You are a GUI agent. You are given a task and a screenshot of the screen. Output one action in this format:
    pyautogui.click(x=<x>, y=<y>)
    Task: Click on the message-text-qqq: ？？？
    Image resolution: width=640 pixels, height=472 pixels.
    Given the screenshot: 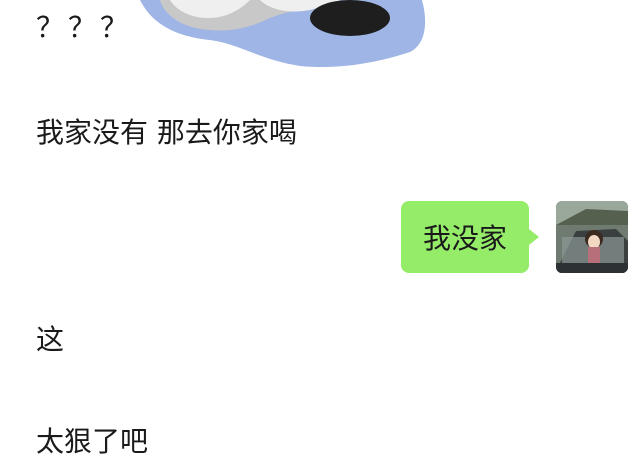 What is the action you would take?
    pyautogui.click(x=84, y=27)
    